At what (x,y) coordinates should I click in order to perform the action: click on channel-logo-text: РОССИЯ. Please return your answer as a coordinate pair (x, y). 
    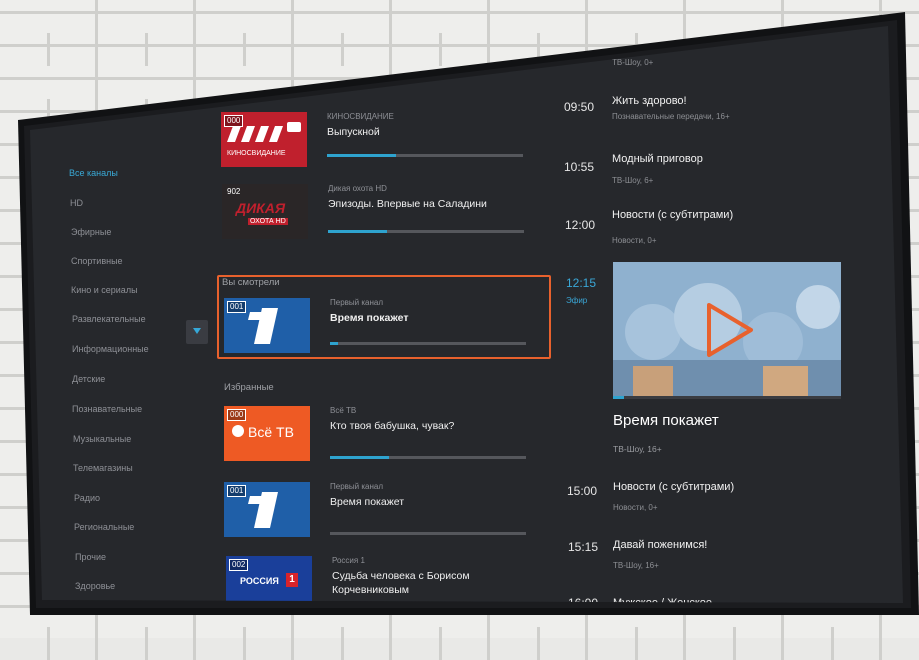
    Looking at the image, I should click on (259, 581).